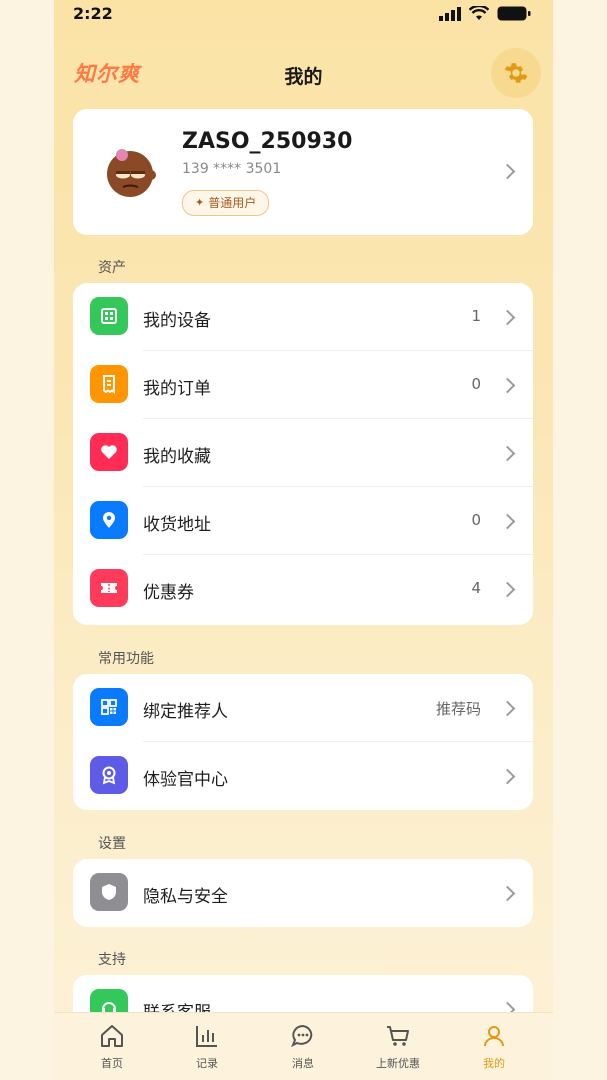 The height and width of the screenshot is (1080, 607). What do you see at coordinates (185, 897) in the screenshot?
I see `row-label: 隐私与安全` at bounding box center [185, 897].